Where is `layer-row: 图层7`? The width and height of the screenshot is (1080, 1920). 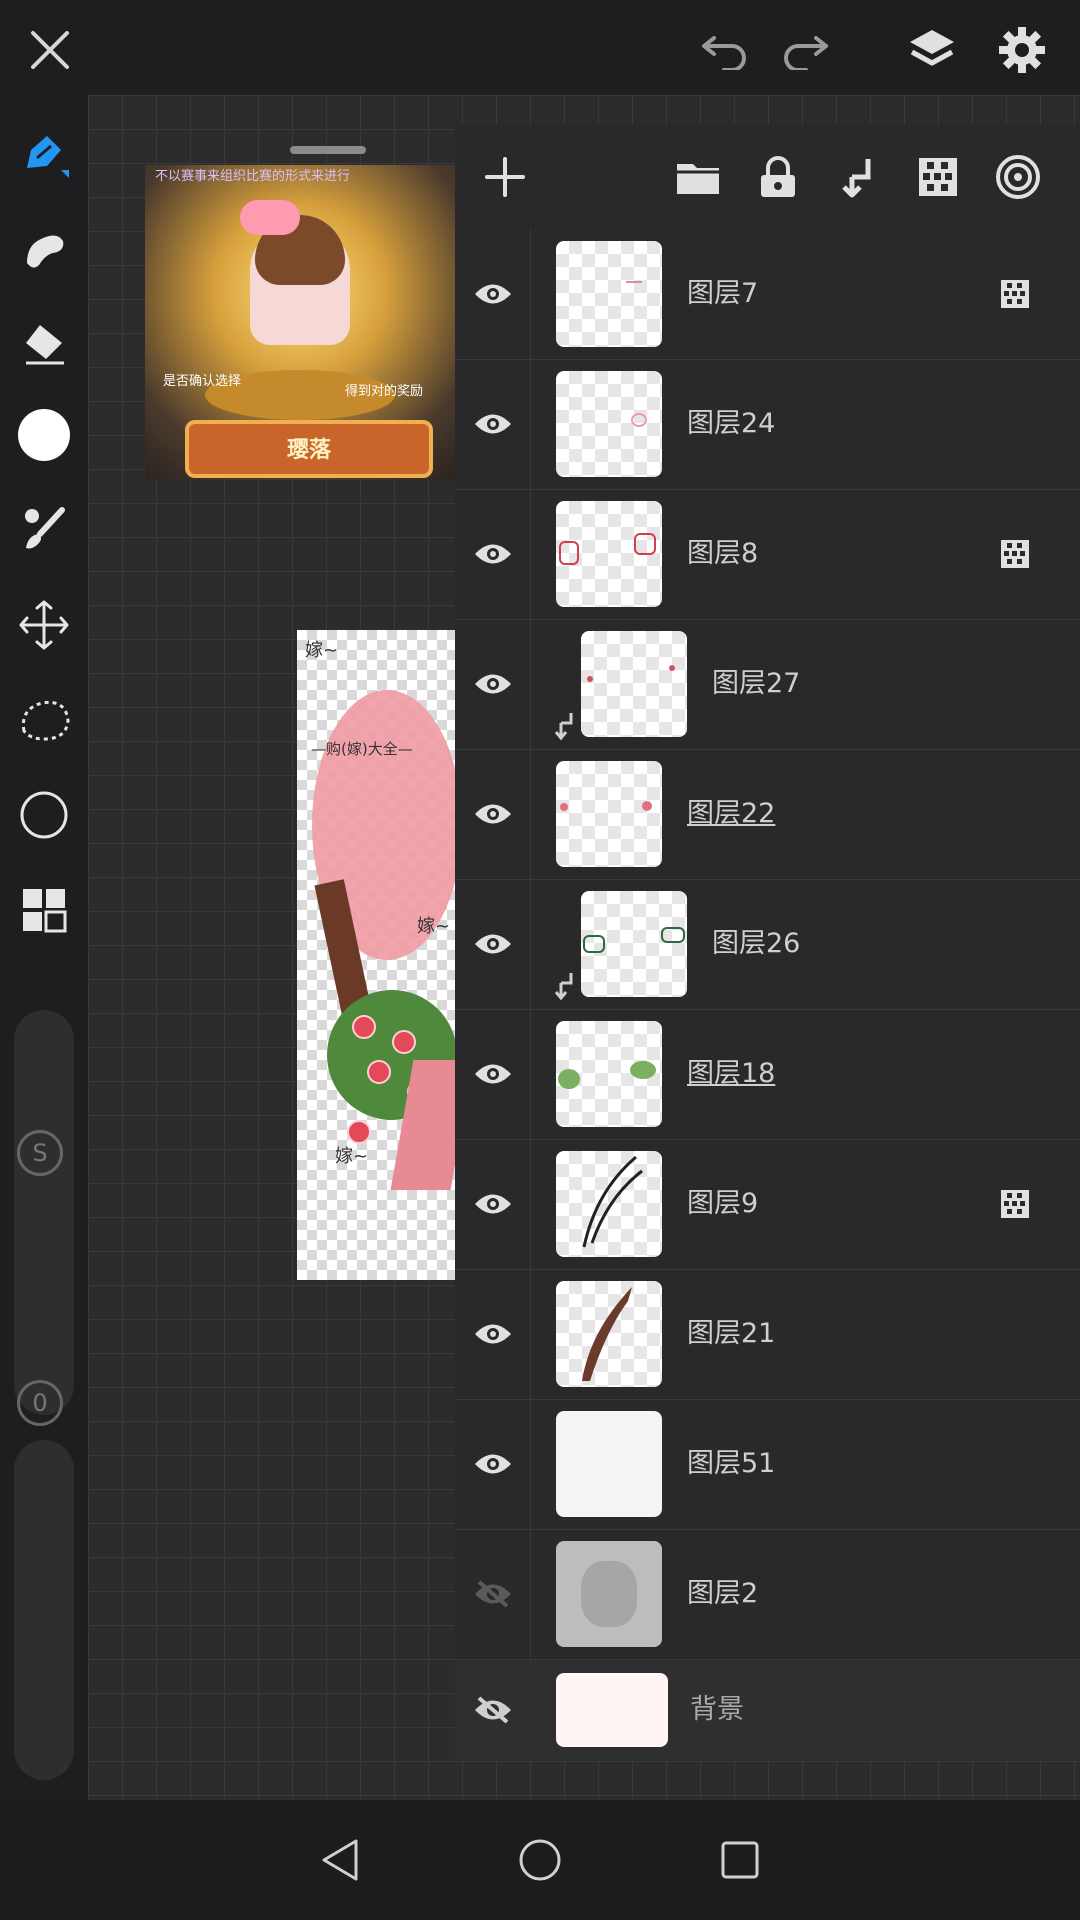 layer-row: 图层7 is located at coordinates (767, 294).